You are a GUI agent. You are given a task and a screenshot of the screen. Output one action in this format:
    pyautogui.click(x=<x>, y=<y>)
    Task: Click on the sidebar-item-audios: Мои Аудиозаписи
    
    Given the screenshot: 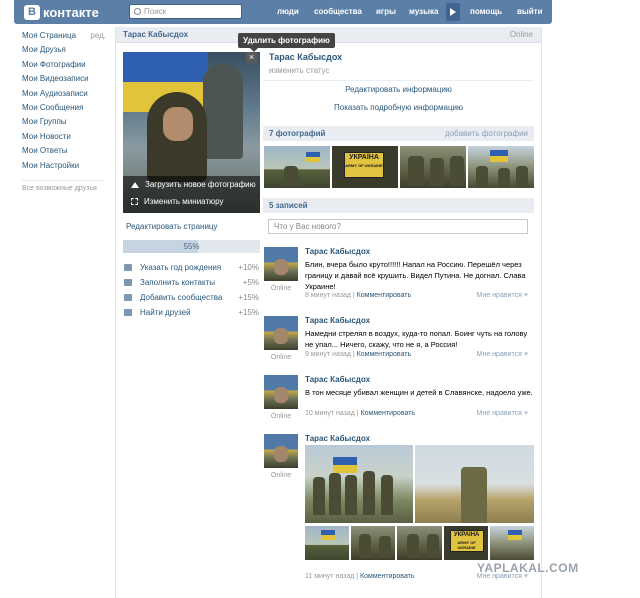 What is the action you would take?
    pyautogui.click(x=63, y=96)
    